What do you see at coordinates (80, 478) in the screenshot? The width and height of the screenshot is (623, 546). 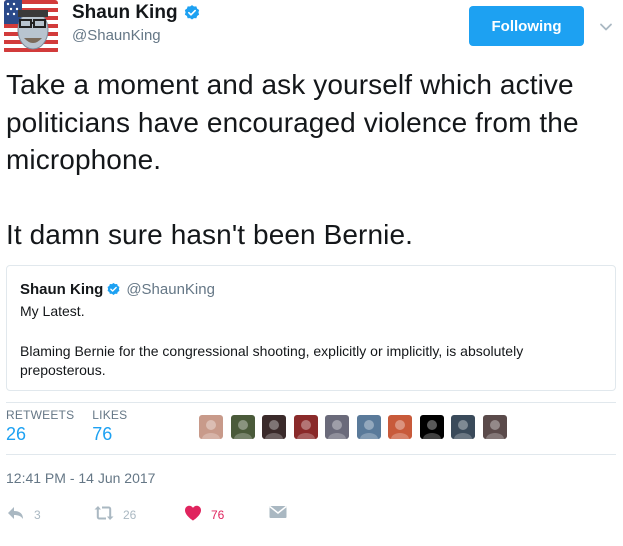 I see `tweet-timestamp: 12:41 PM - 14 Jun 2017` at bounding box center [80, 478].